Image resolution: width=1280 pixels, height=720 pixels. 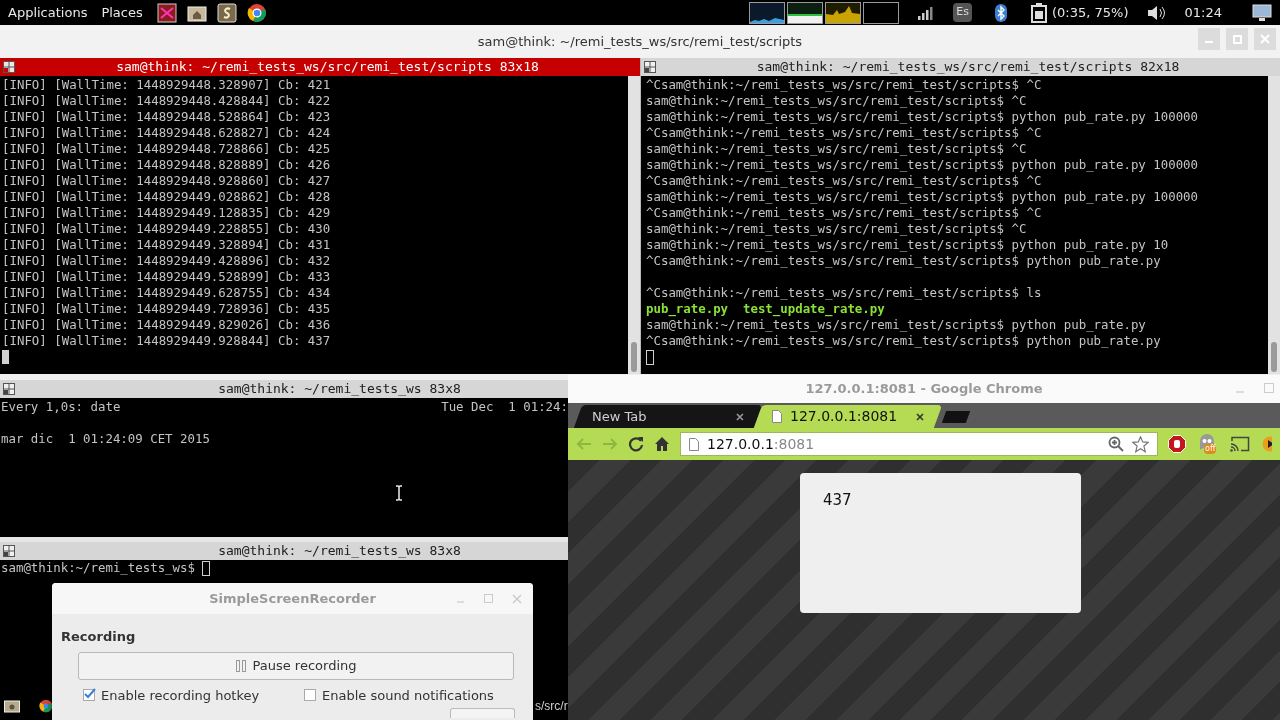 I want to click on terminal-line: [INFO] [WallTime: 1448929449.628755] Cb: 434, so click(x=166, y=293).